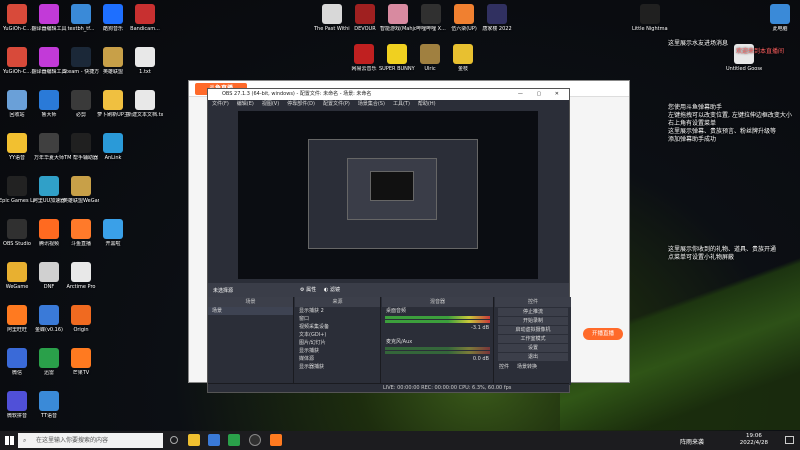 Image resolution: width=800 pixels, height=450 pixels. Describe the element at coordinates (527, 367) in the screenshot. I see `control-tab: 场景转换` at that location.